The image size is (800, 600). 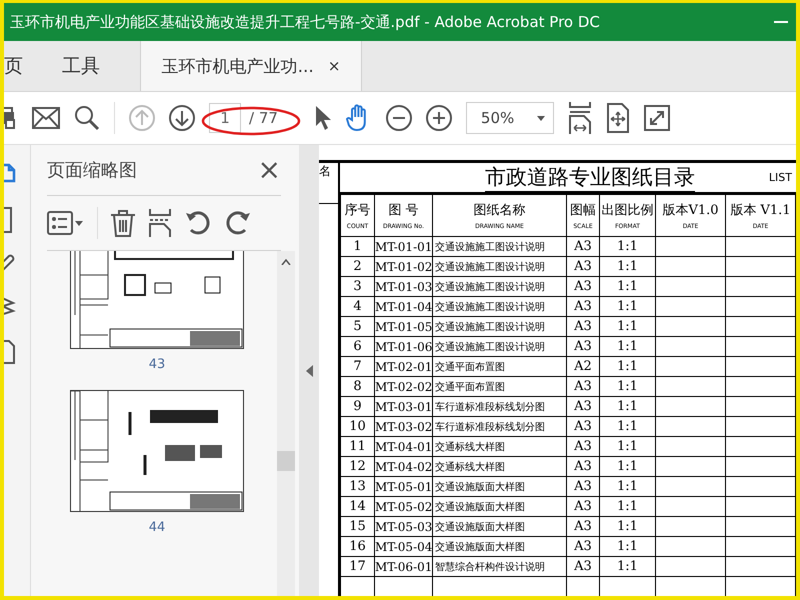 What do you see at coordinates (403, 246) in the screenshot?
I see `table-cell: MT-01-01` at bounding box center [403, 246].